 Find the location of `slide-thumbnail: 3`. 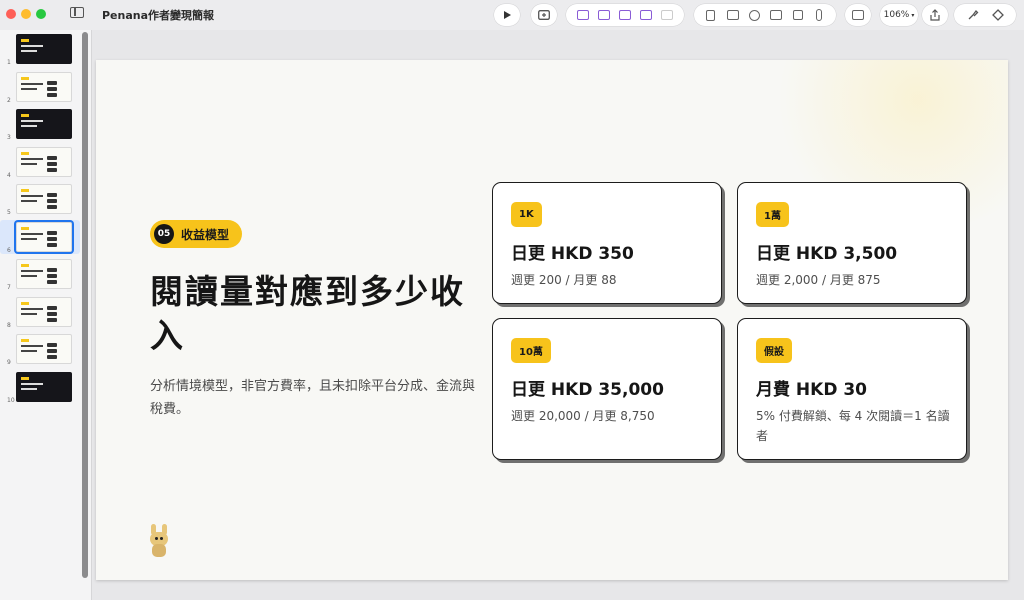

slide-thumbnail: 3 is located at coordinates (40, 124).